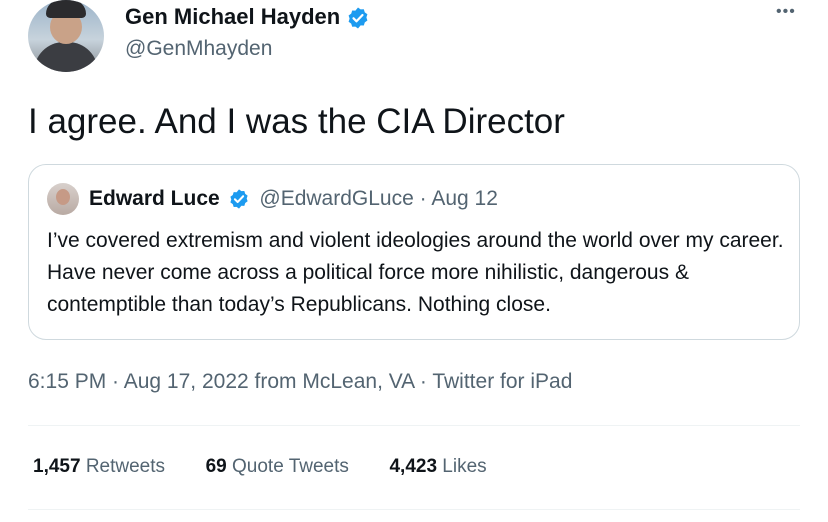  What do you see at coordinates (786, 12) in the screenshot?
I see `more-options-icon: •••` at bounding box center [786, 12].